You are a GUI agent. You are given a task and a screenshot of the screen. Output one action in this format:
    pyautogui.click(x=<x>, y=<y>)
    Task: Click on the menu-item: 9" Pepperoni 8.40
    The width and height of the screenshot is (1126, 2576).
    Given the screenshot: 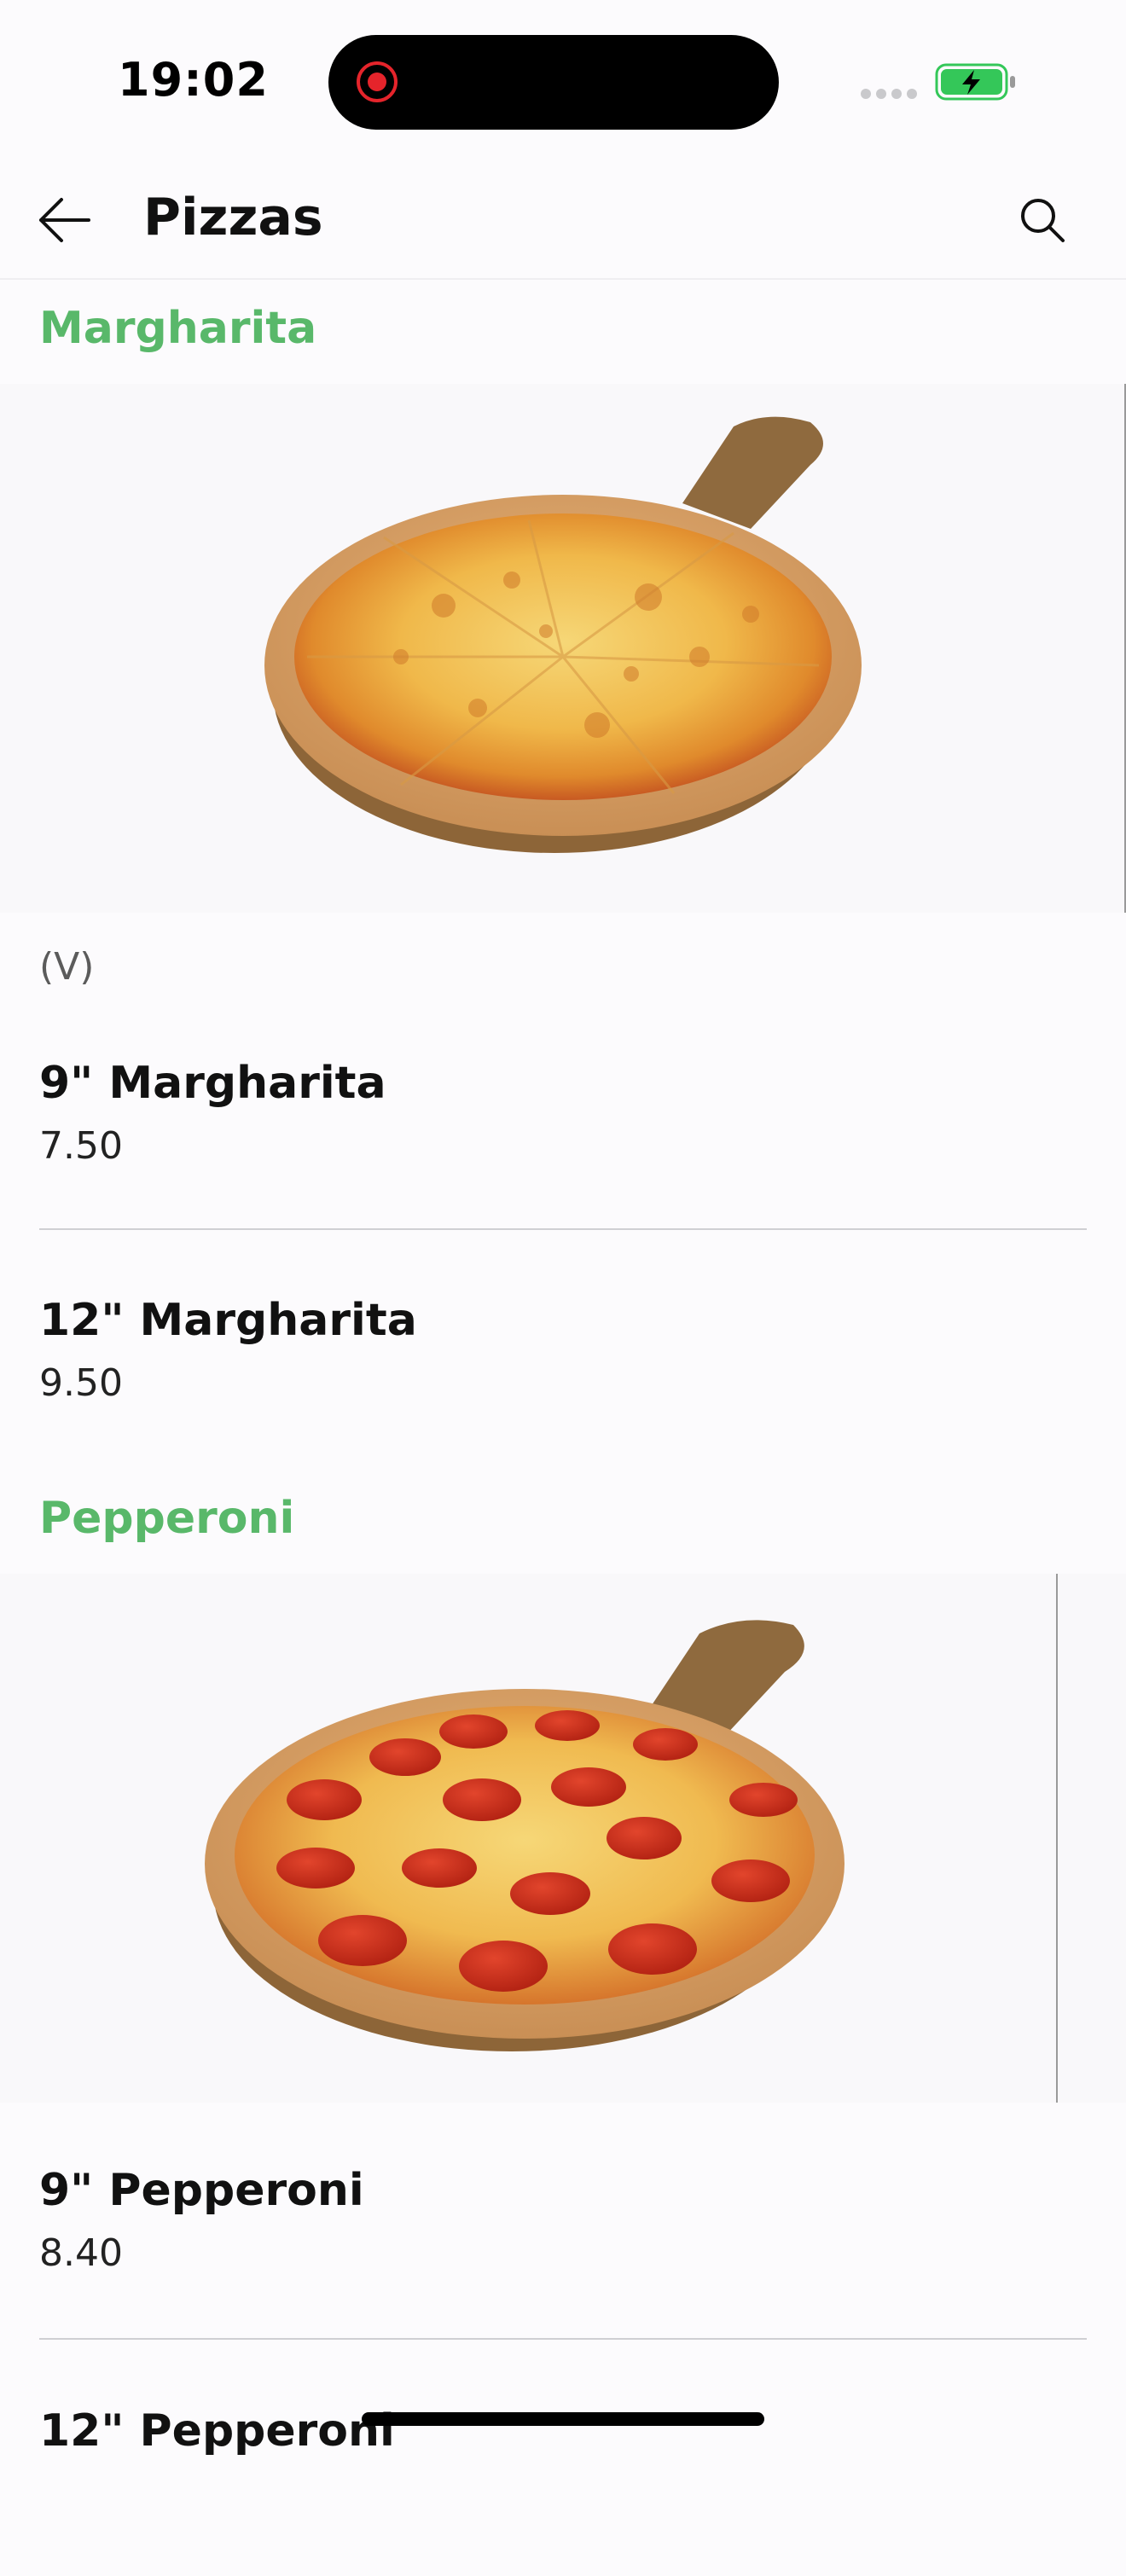 What is the action you would take?
    pyautogui.click(x=563, y=2250)
    